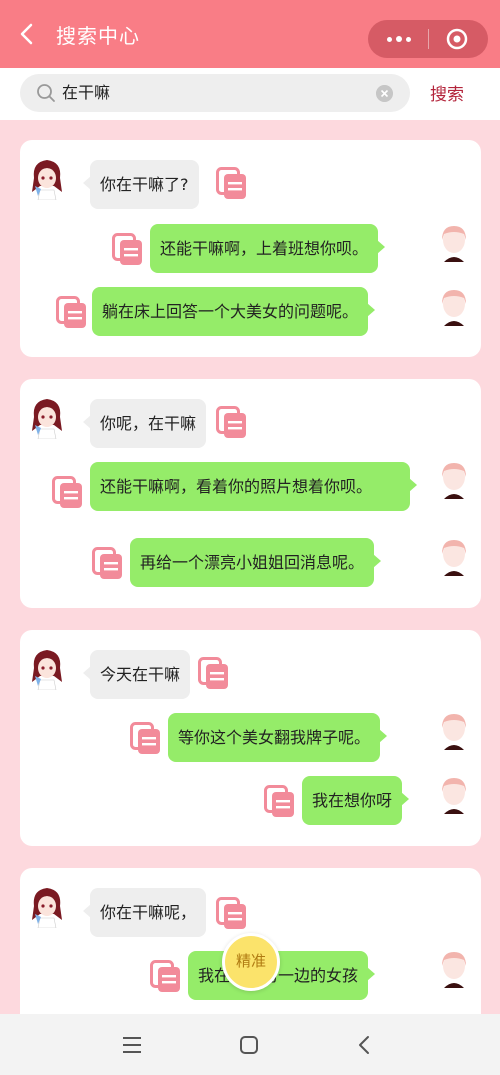 The width and height of the screenshot is (500, 1075). Describe the element at coordinates (136, 674) in the screenshot. I see `message-bubble-left: 今天在干嘛` at that location.